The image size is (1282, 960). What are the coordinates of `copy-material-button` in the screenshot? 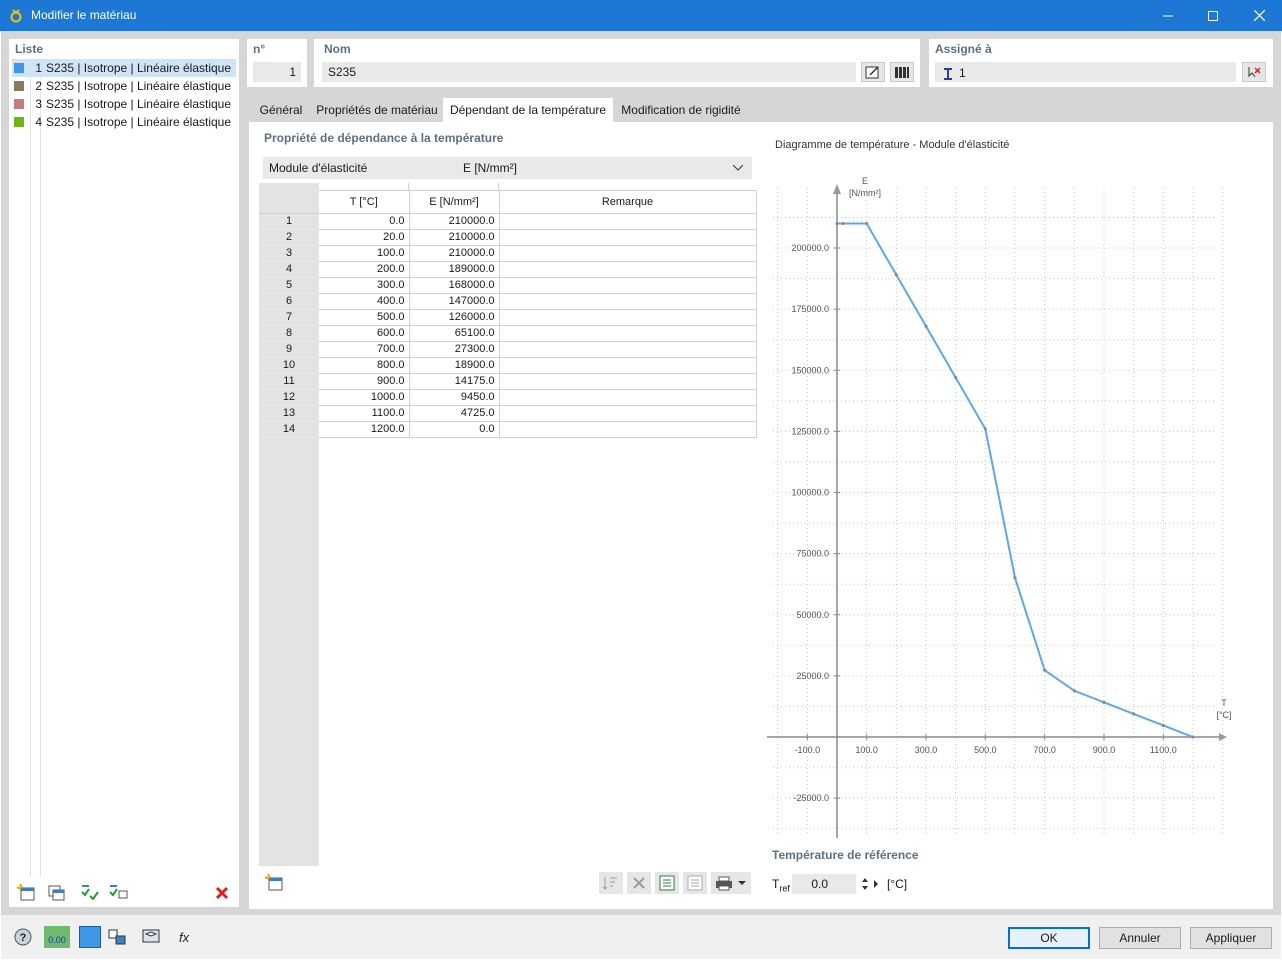 It's located at (58, 893).